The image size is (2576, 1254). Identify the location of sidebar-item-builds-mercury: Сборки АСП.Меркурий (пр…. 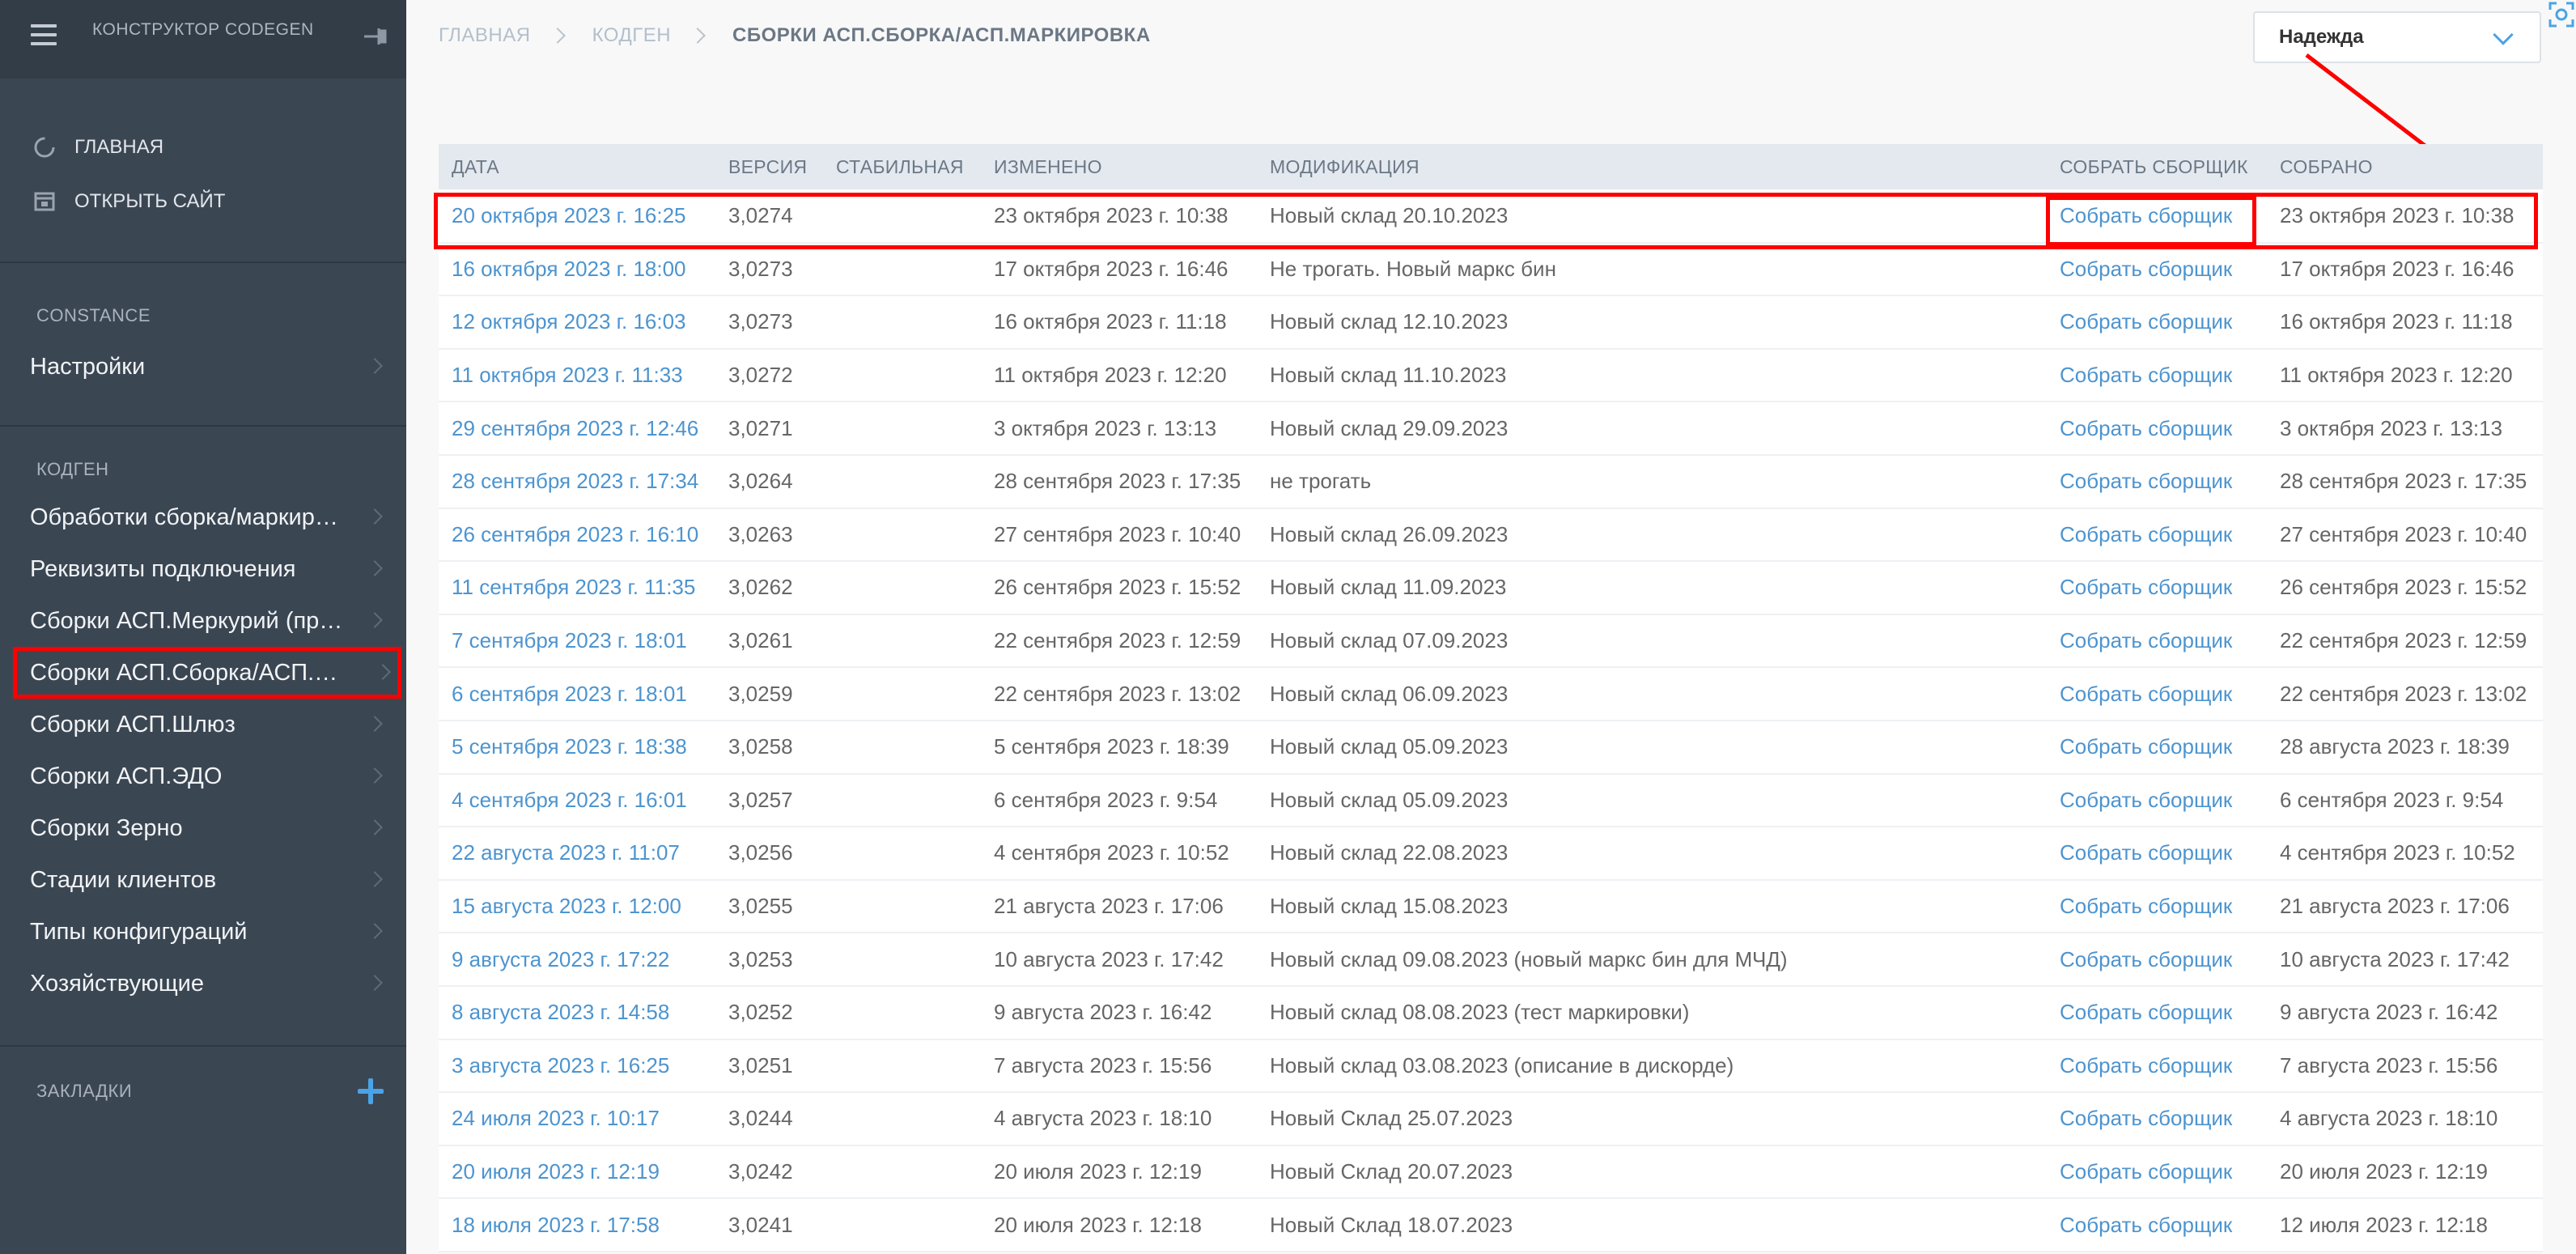
(203, 621).